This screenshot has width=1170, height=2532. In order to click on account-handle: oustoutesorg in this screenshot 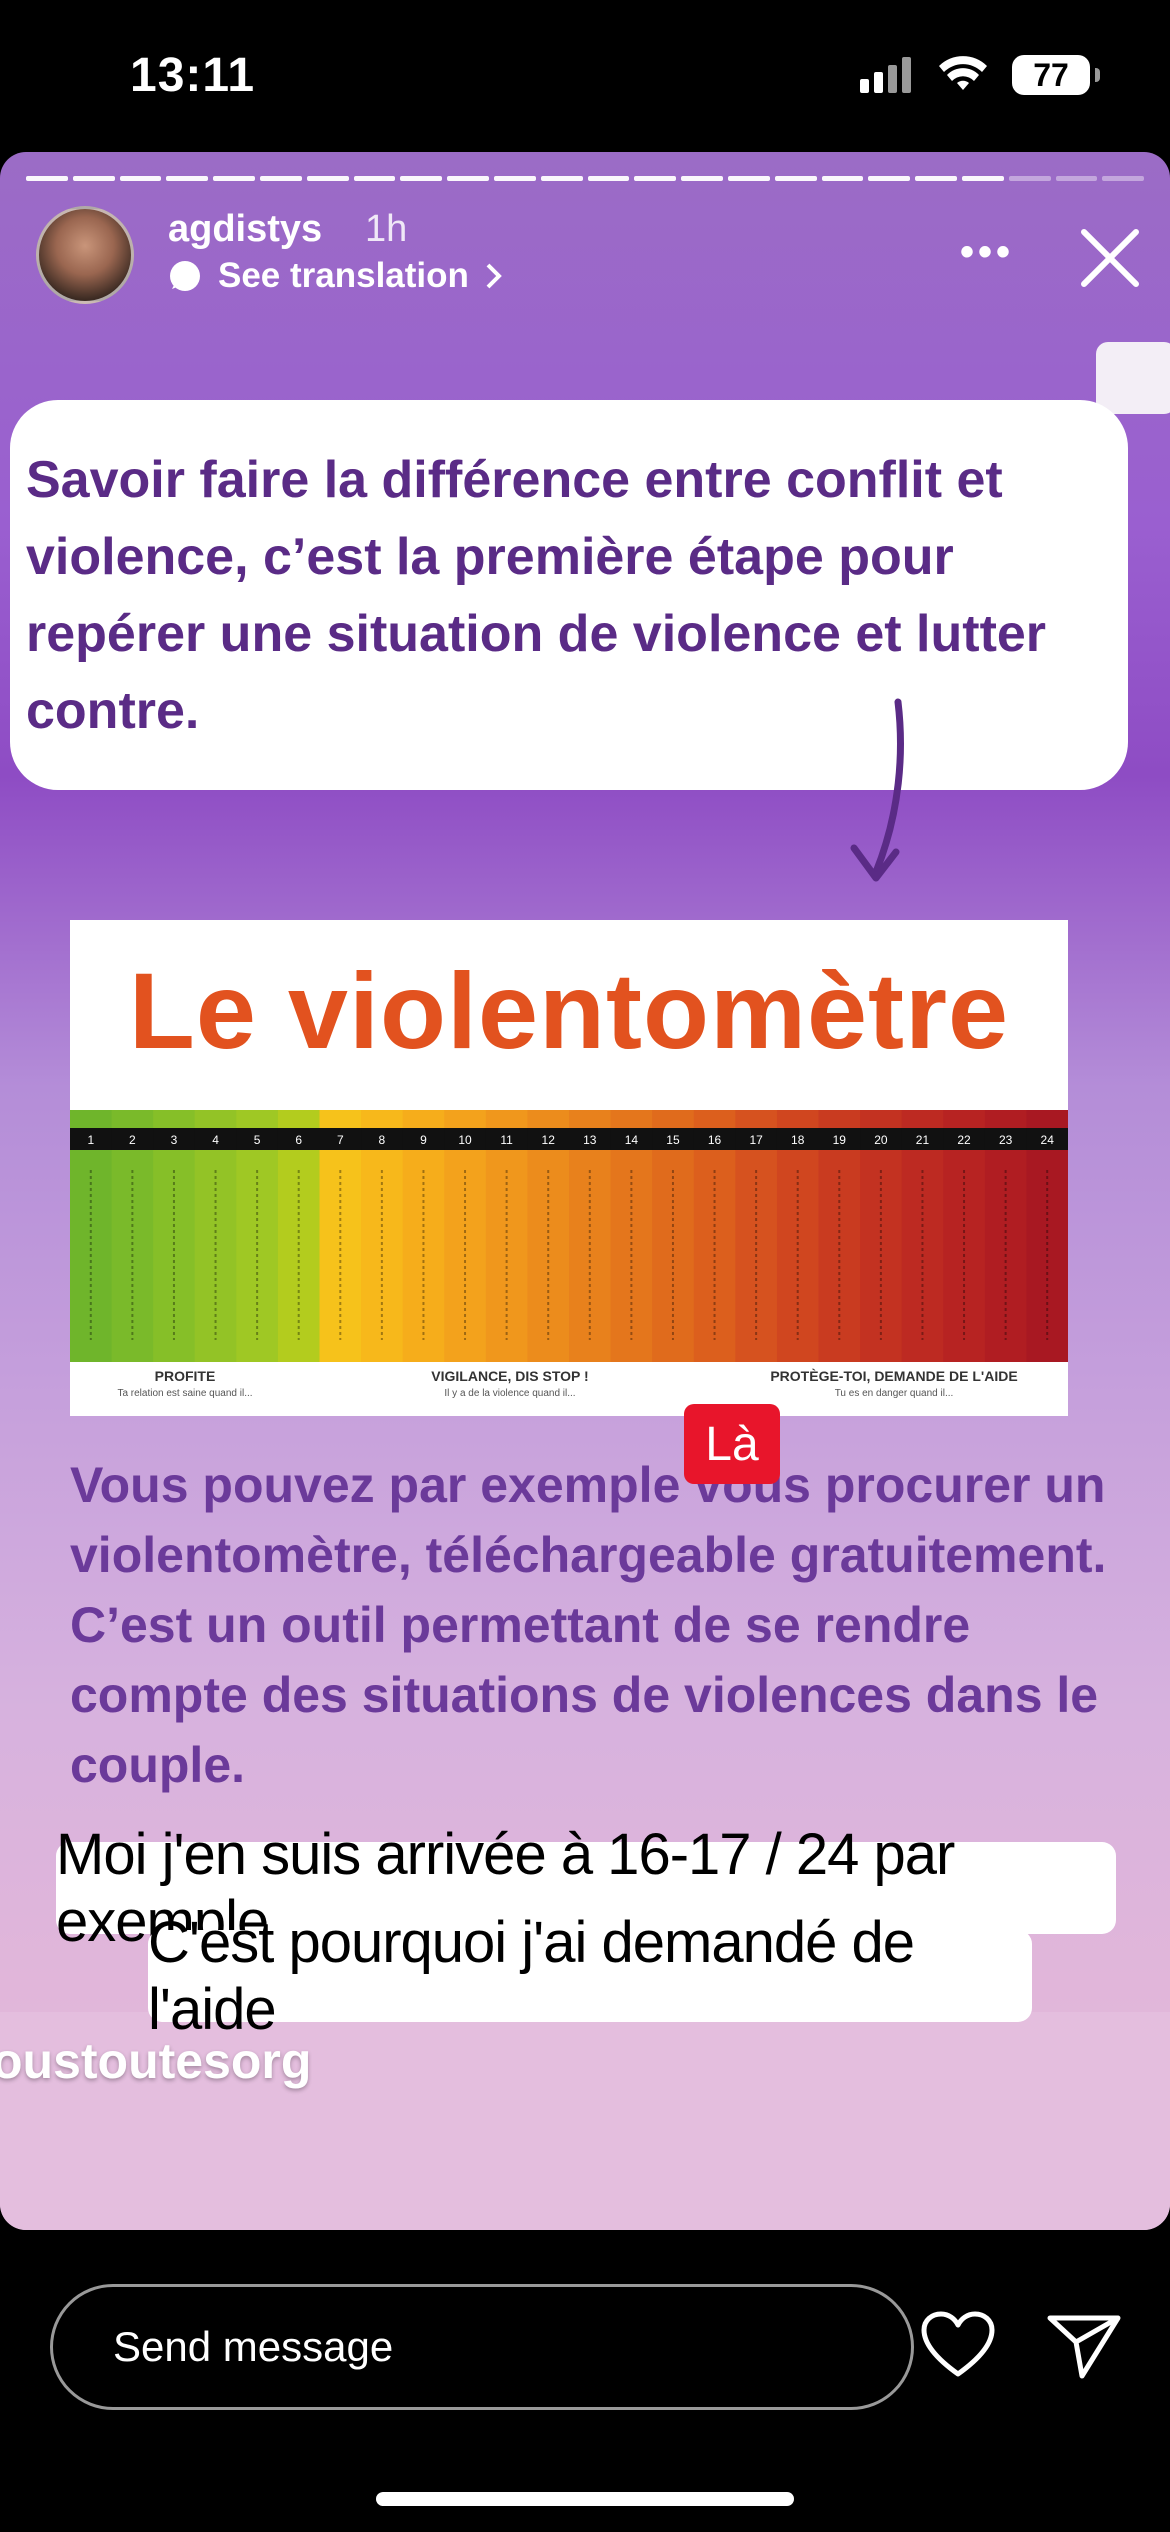, I will do `click(156, 2061)`.